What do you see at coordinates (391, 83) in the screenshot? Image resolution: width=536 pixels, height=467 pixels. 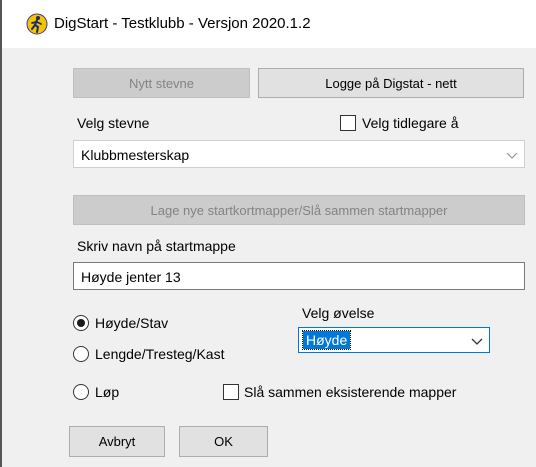 I see `login-digstat-button: Logge på Digstat - nett` at bounding box center [391, 83].